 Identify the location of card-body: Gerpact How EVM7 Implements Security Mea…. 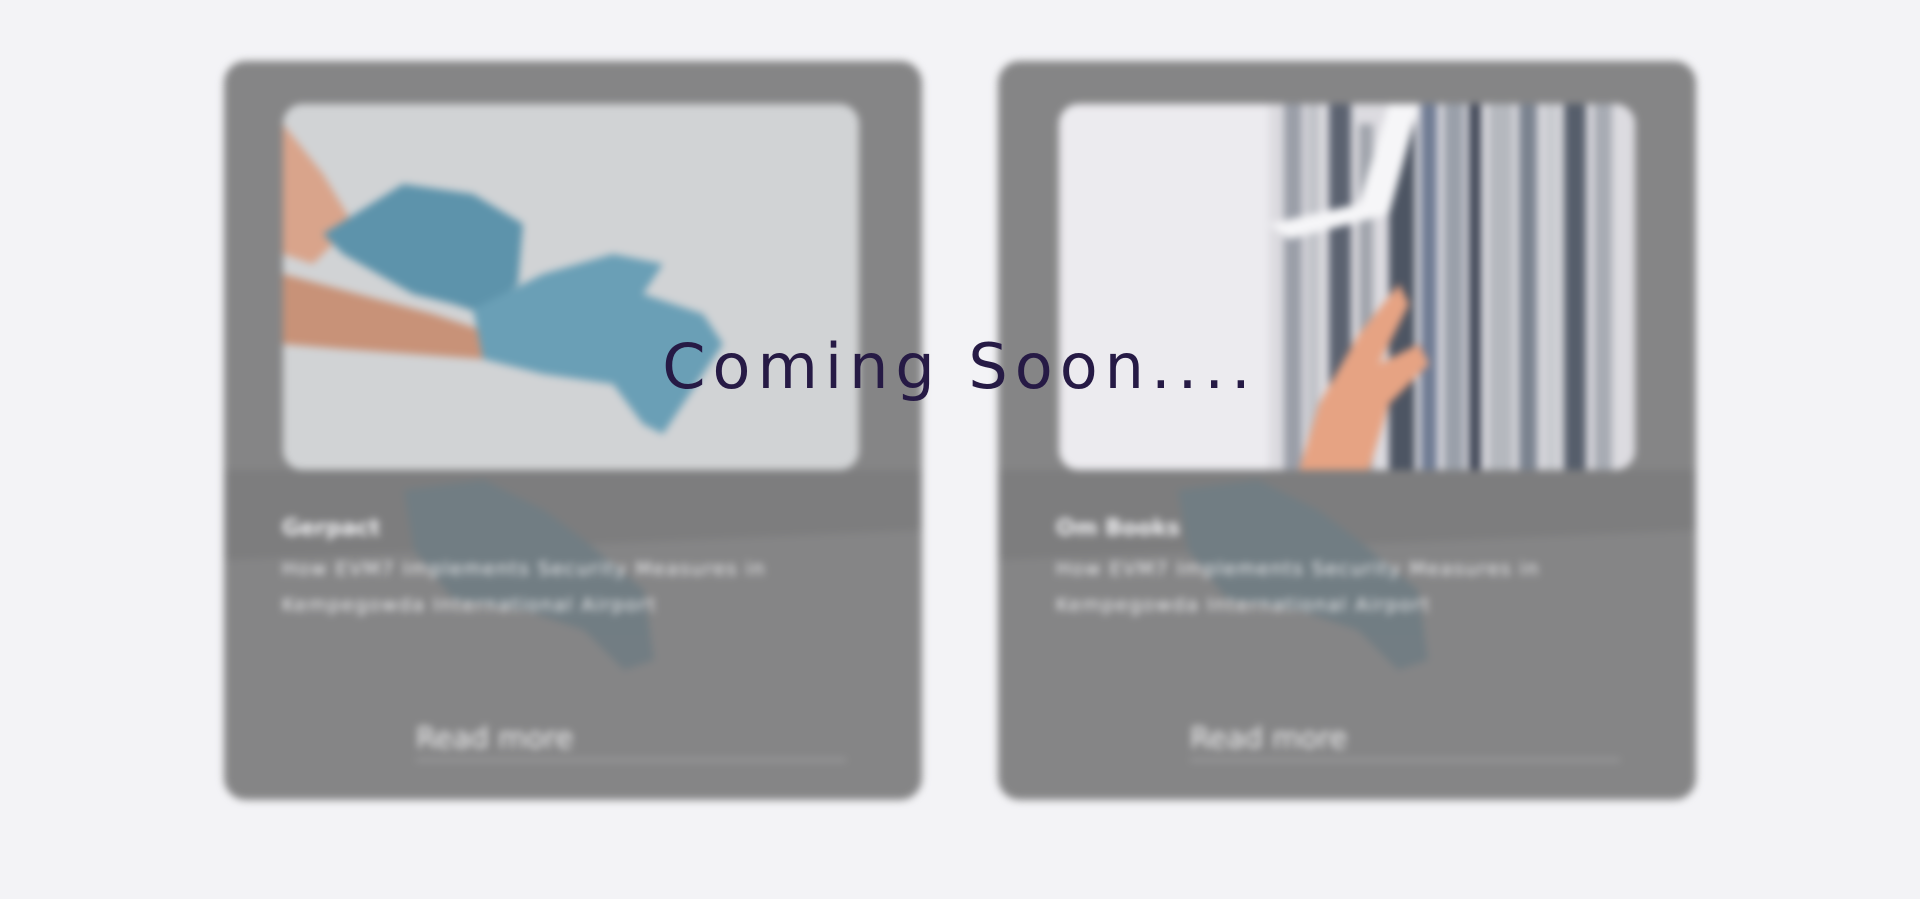
(562, 569).